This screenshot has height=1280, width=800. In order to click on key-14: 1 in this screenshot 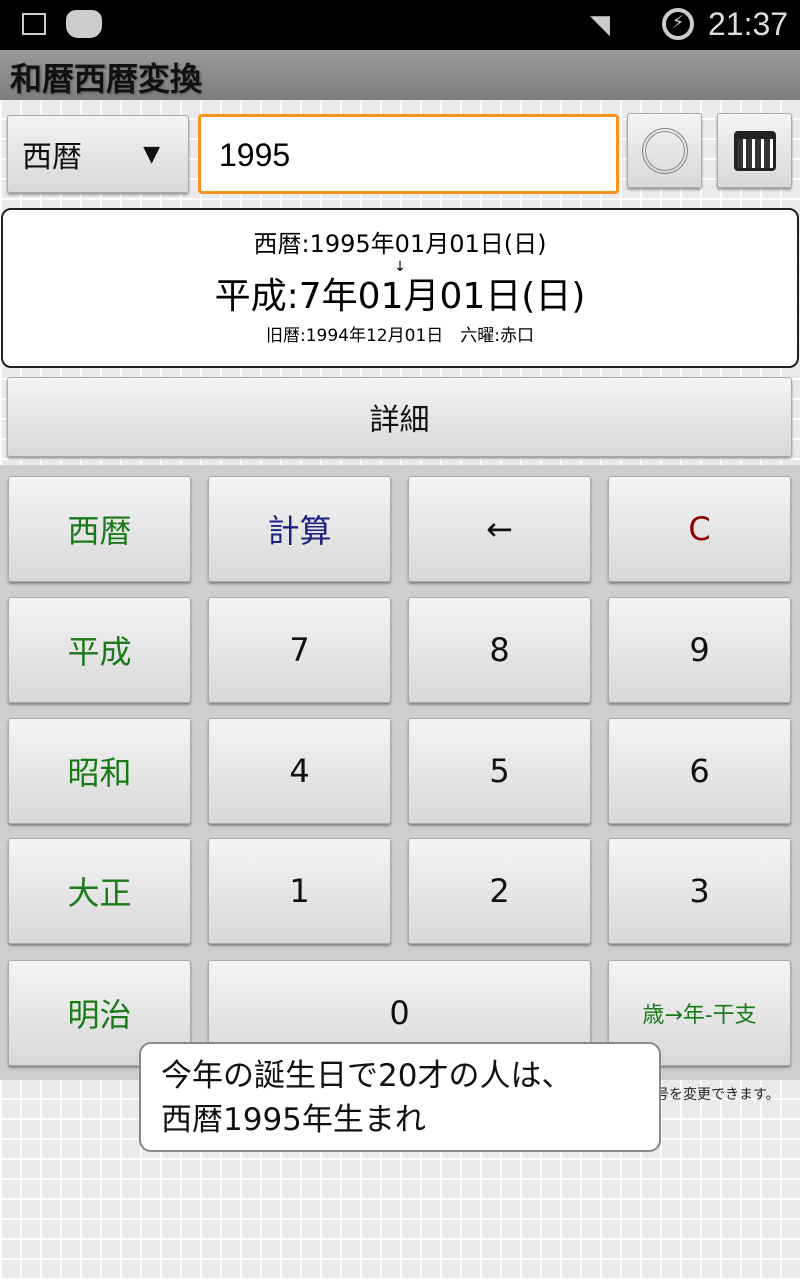, I will do `click(299, 891)`.